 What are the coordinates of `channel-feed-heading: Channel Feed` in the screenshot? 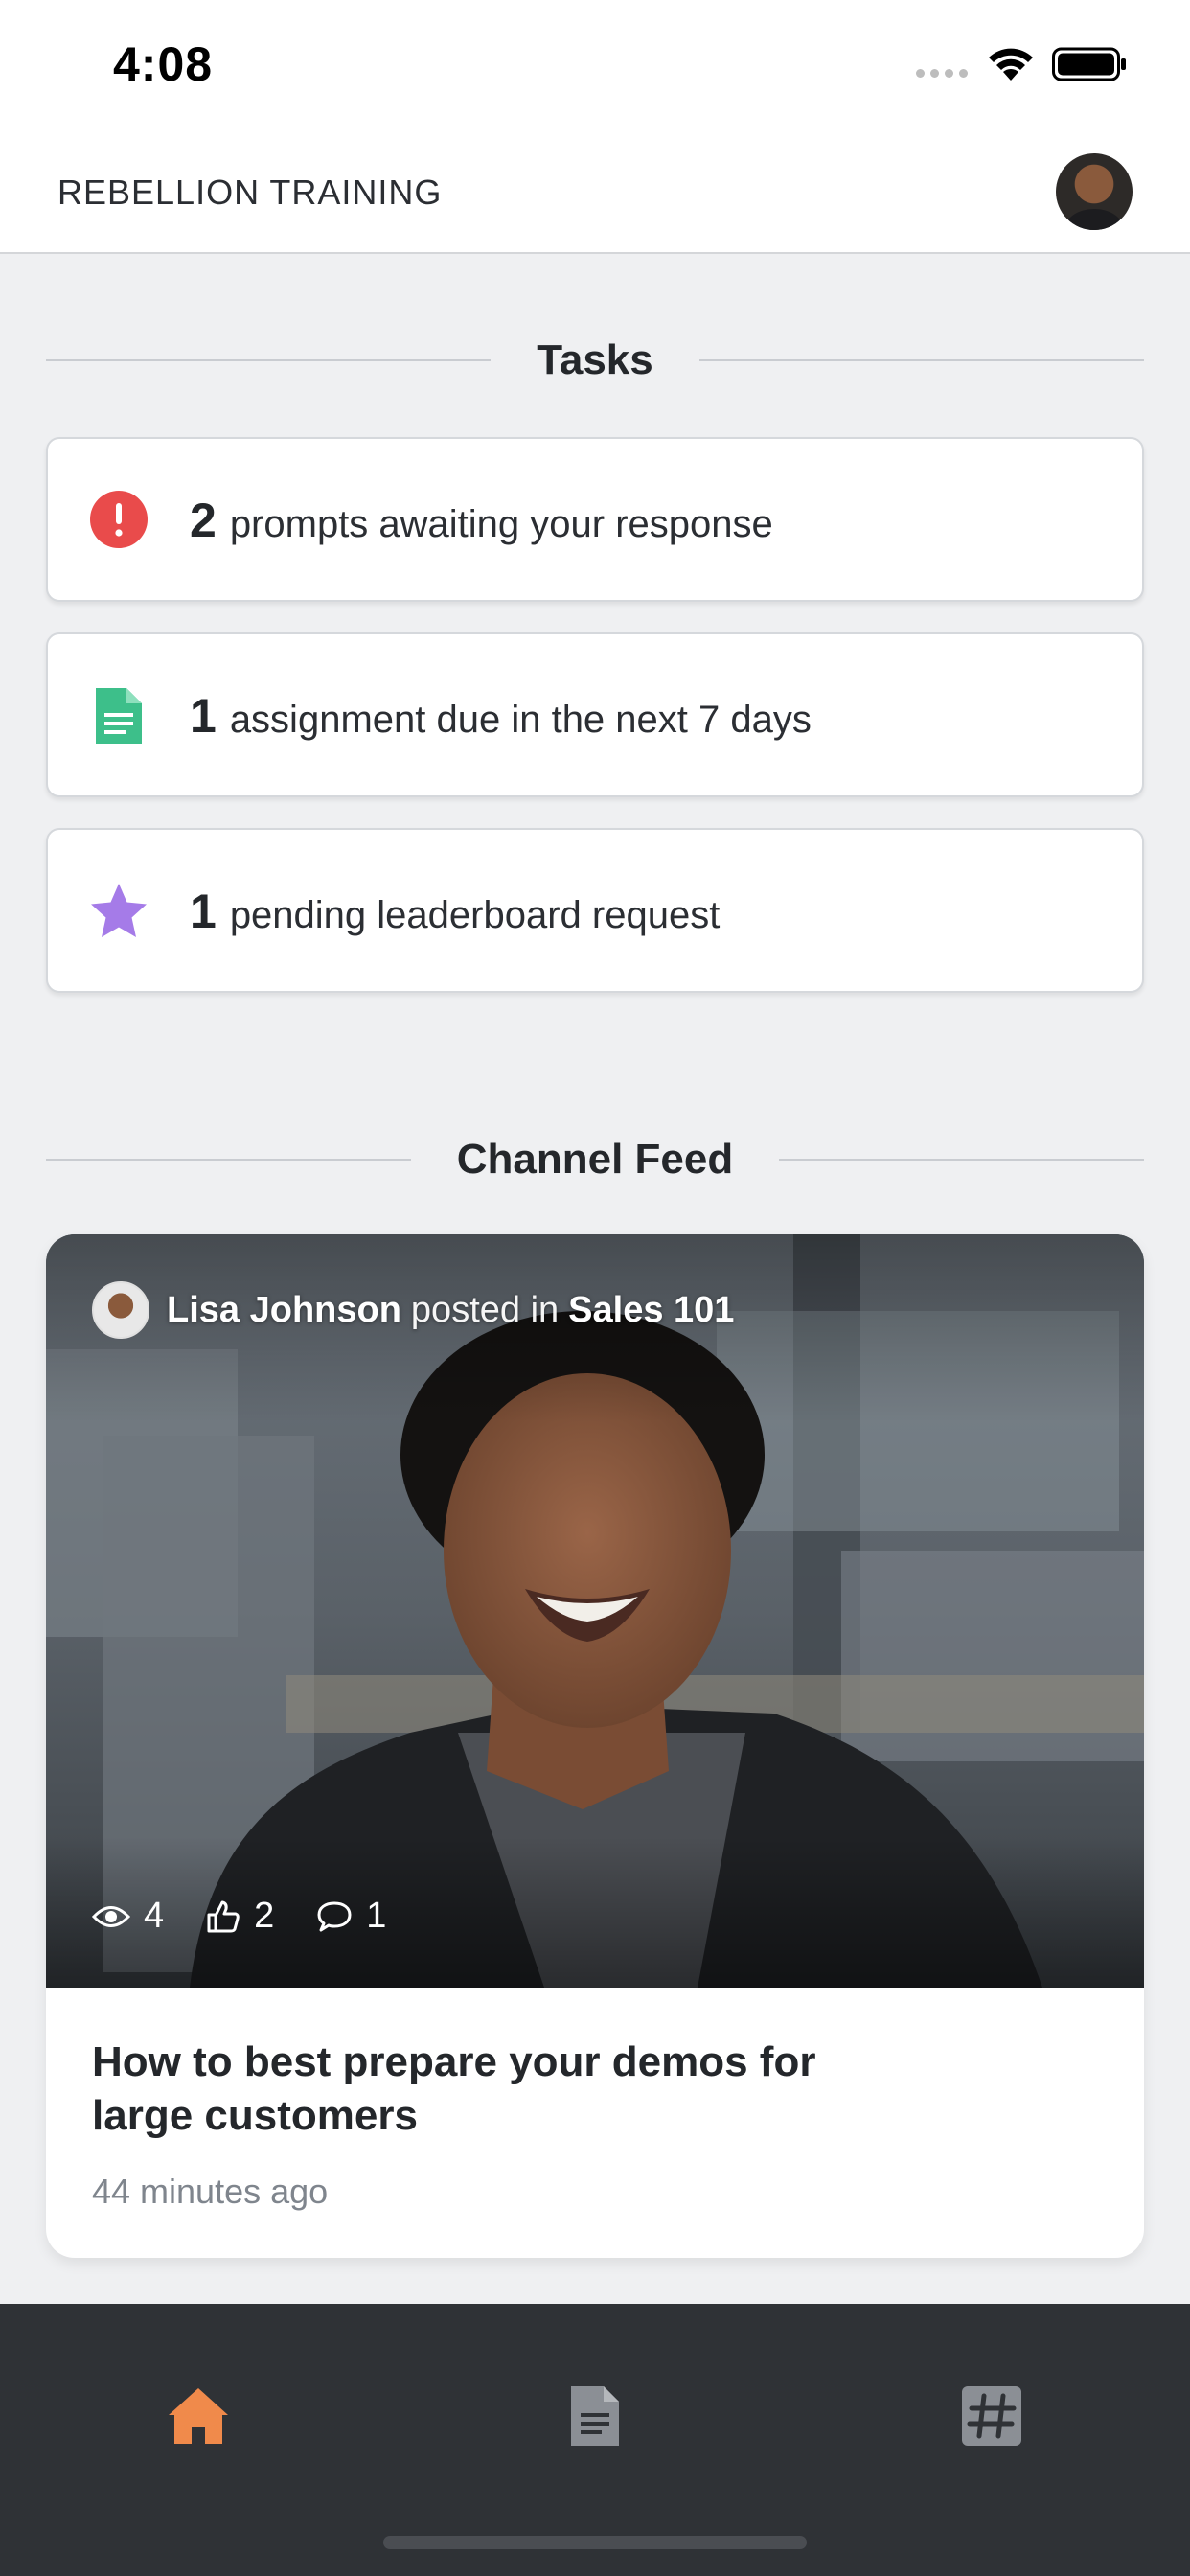 It's located at (595, 1159).